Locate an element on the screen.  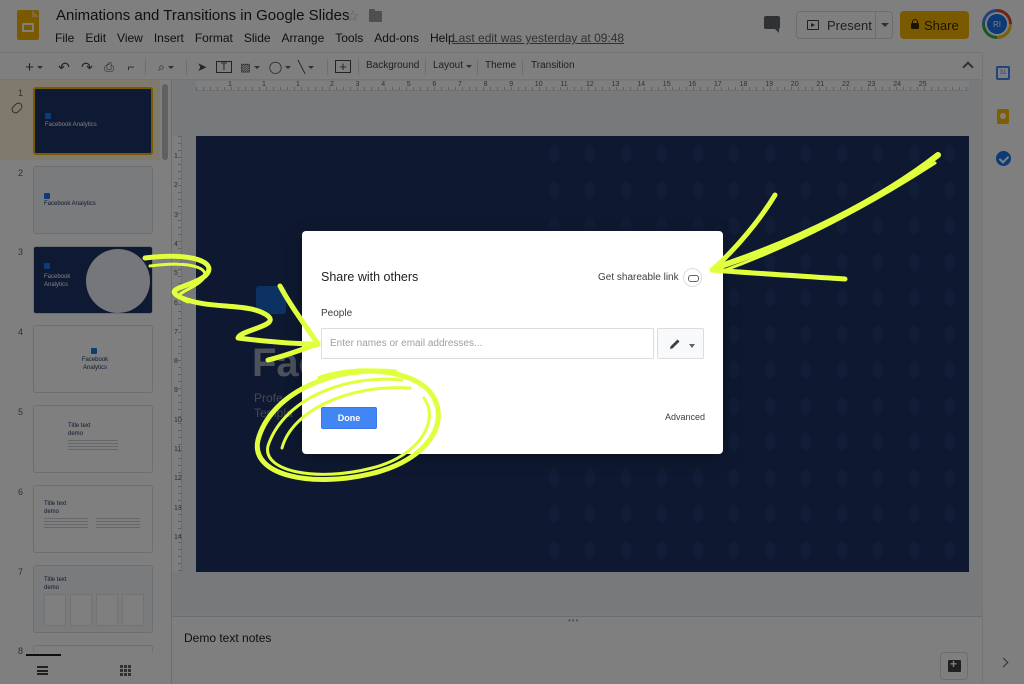
done-button: Done is located at coordinates (349, 418).